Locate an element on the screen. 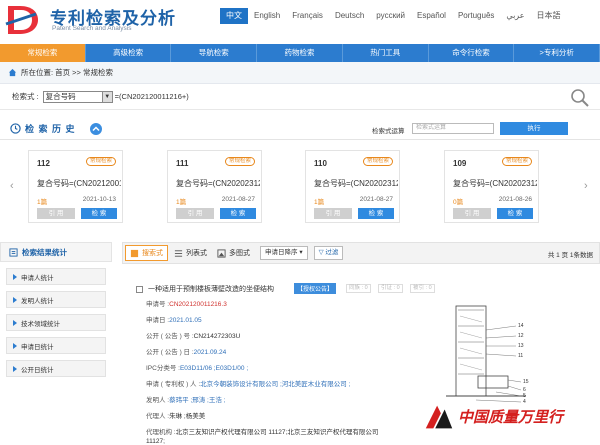 The height and width of the screenshot is (445, 600). field-key: 发明人 : is located at coordinates (158, 400).